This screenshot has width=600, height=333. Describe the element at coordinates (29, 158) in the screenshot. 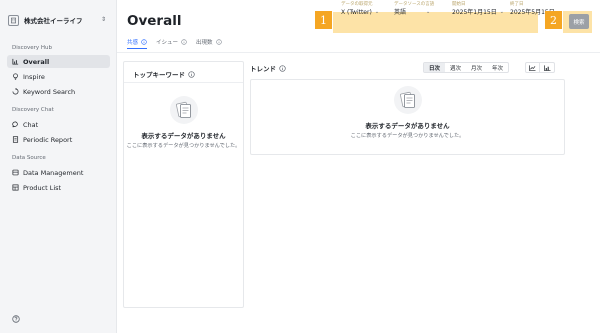

I see `section-label-source: Data Source` at that location.